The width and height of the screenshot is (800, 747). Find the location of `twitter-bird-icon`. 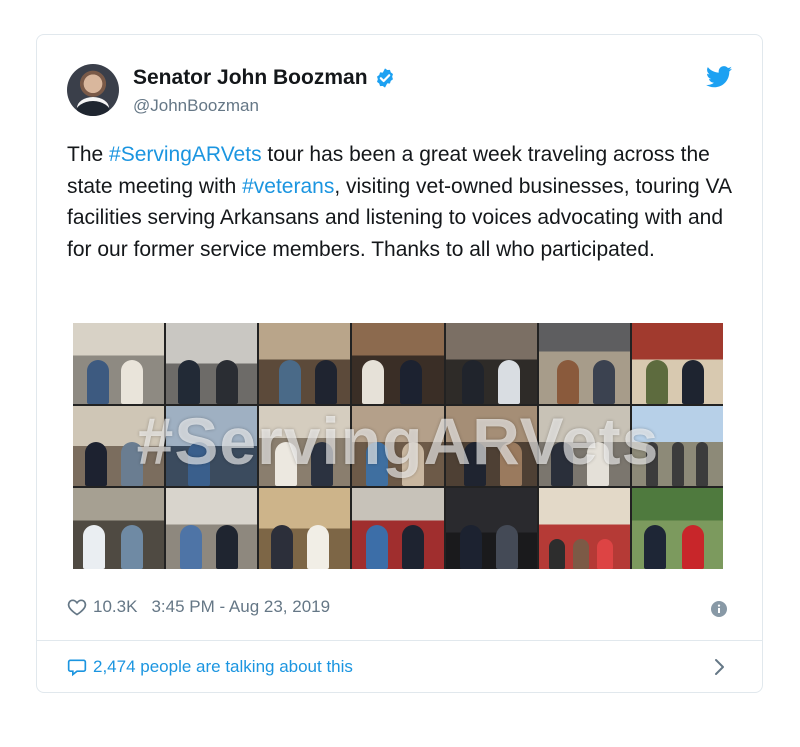

twitter-bird-icon is located at coordinates (719, 77).